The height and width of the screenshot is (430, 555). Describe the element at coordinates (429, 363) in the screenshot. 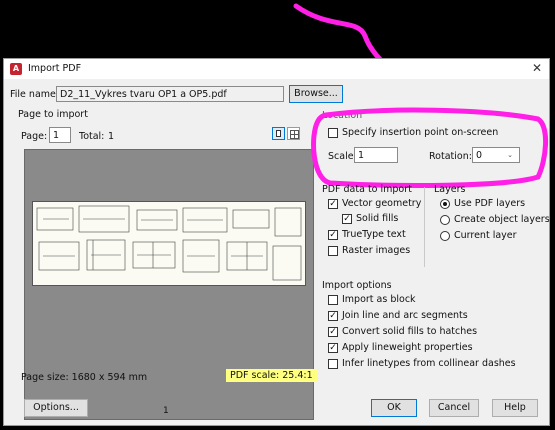

I see `infer-linetypes-label: Infer linetypes from collinear dashes` at that location.